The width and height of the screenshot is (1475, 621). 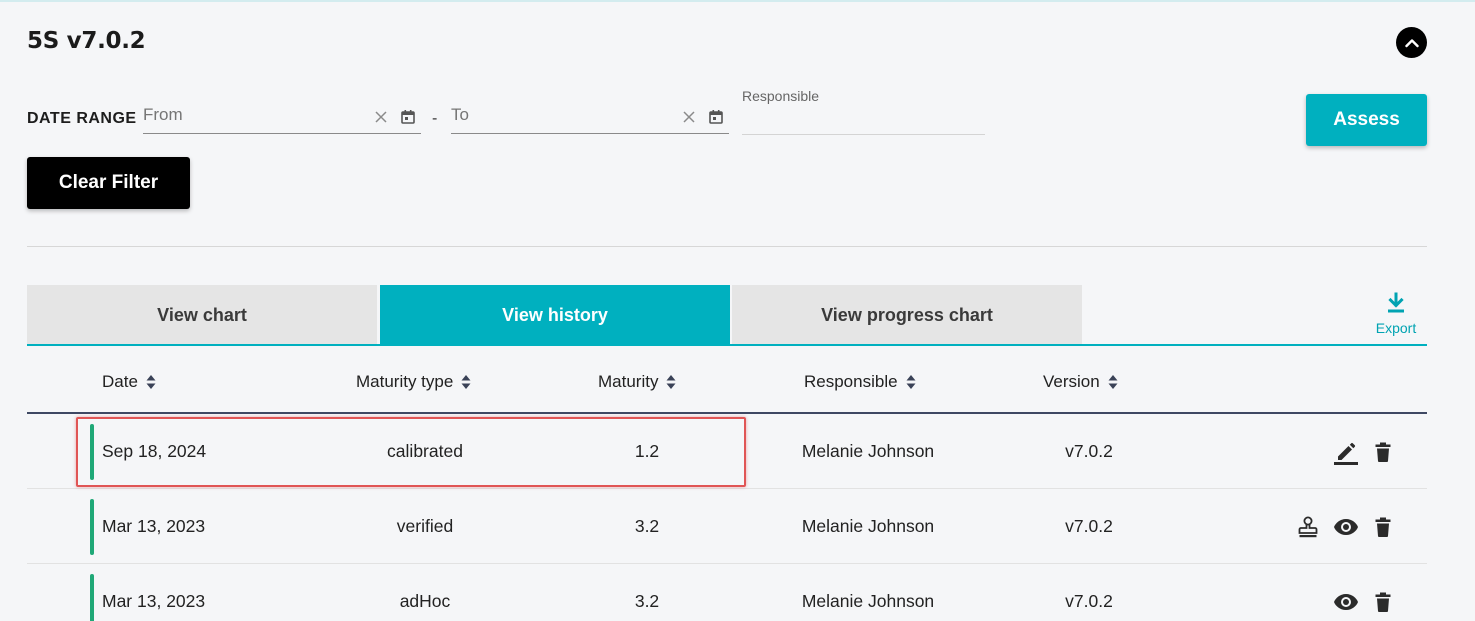 I want to click on responsible-input, so click(x=863, y=121).